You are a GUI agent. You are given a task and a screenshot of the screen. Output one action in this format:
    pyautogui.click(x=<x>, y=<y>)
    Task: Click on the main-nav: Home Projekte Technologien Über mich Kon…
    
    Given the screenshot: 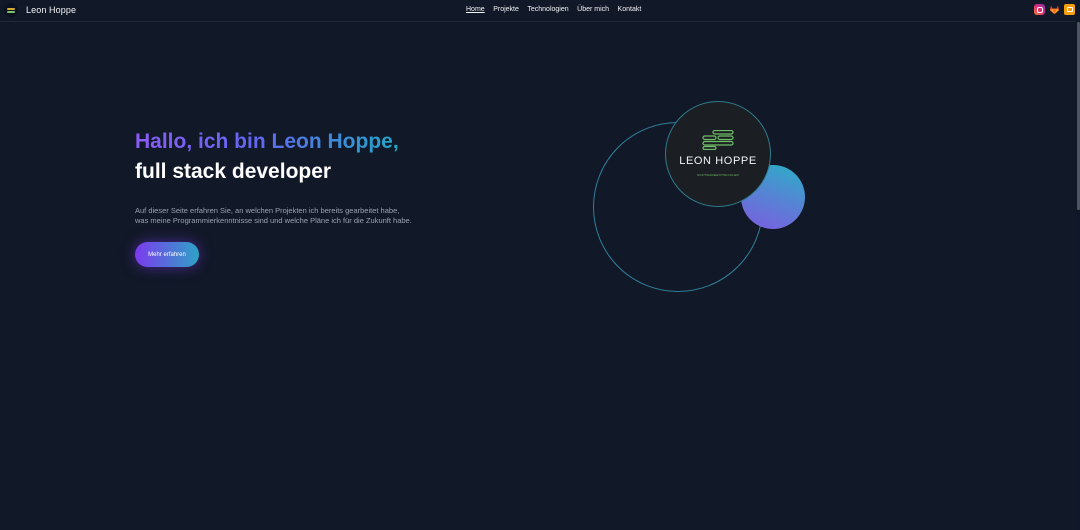 What is the action you would take?
    pyautogui.click(x=558, y=9)
    